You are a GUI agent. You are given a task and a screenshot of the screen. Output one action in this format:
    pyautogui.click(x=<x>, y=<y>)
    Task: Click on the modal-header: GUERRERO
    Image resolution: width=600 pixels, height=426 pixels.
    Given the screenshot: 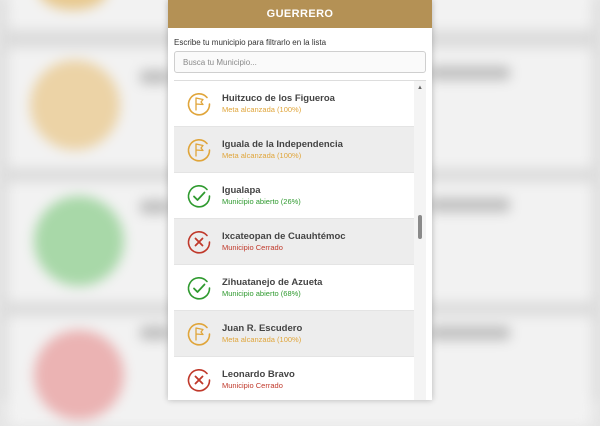 What is the action you would take?
    pyautogui.click(x=300, y=14)
    